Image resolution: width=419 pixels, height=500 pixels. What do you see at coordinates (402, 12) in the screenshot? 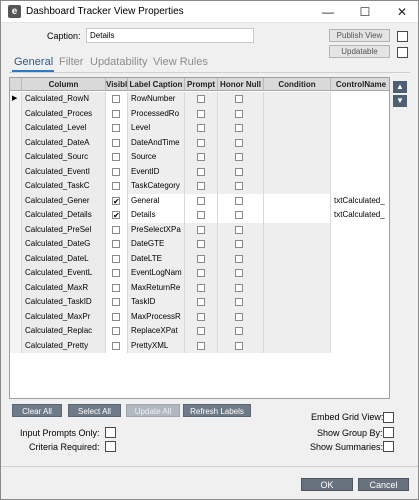
I see `close-button: ✕` at bounding box center [402, 12].